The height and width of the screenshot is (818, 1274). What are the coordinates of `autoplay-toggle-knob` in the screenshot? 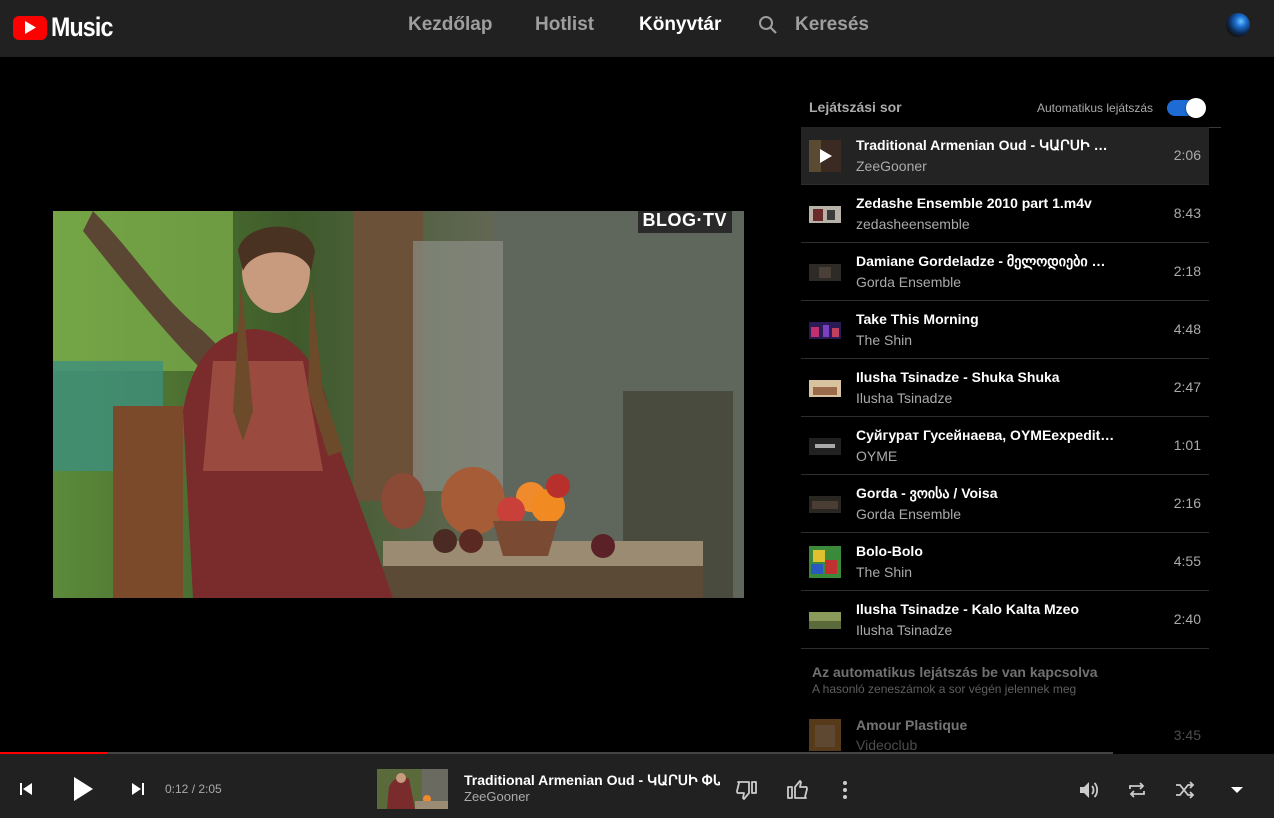 It's located at (1196, 108).